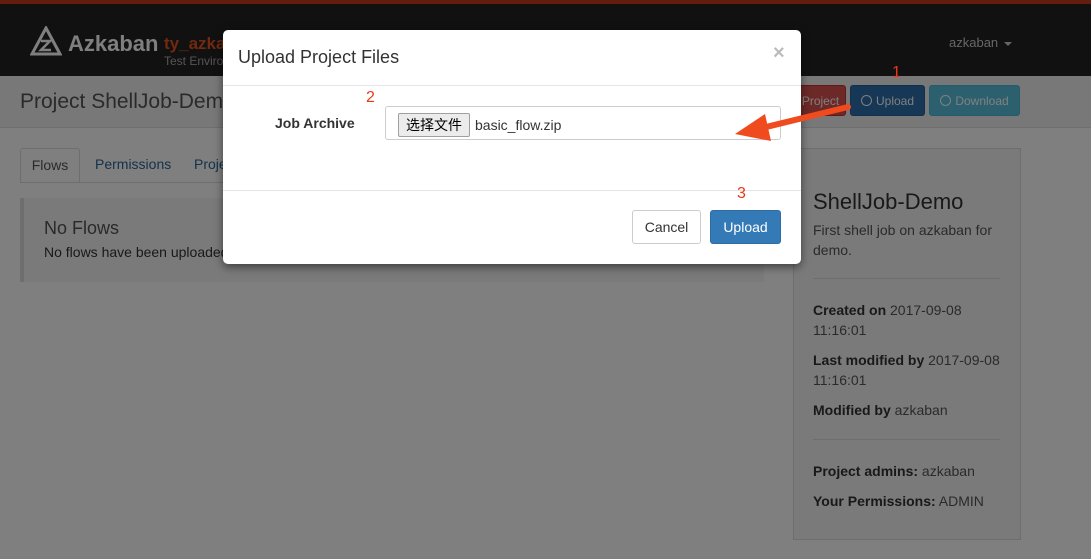  I want to click on job-archive-label: Job Archive, so click(315, 123).